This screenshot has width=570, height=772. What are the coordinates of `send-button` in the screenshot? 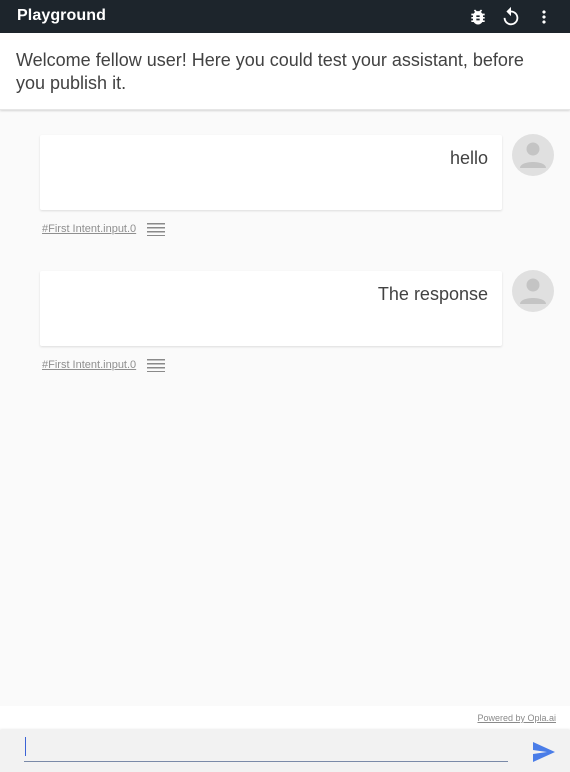 It's located at (544, 752).